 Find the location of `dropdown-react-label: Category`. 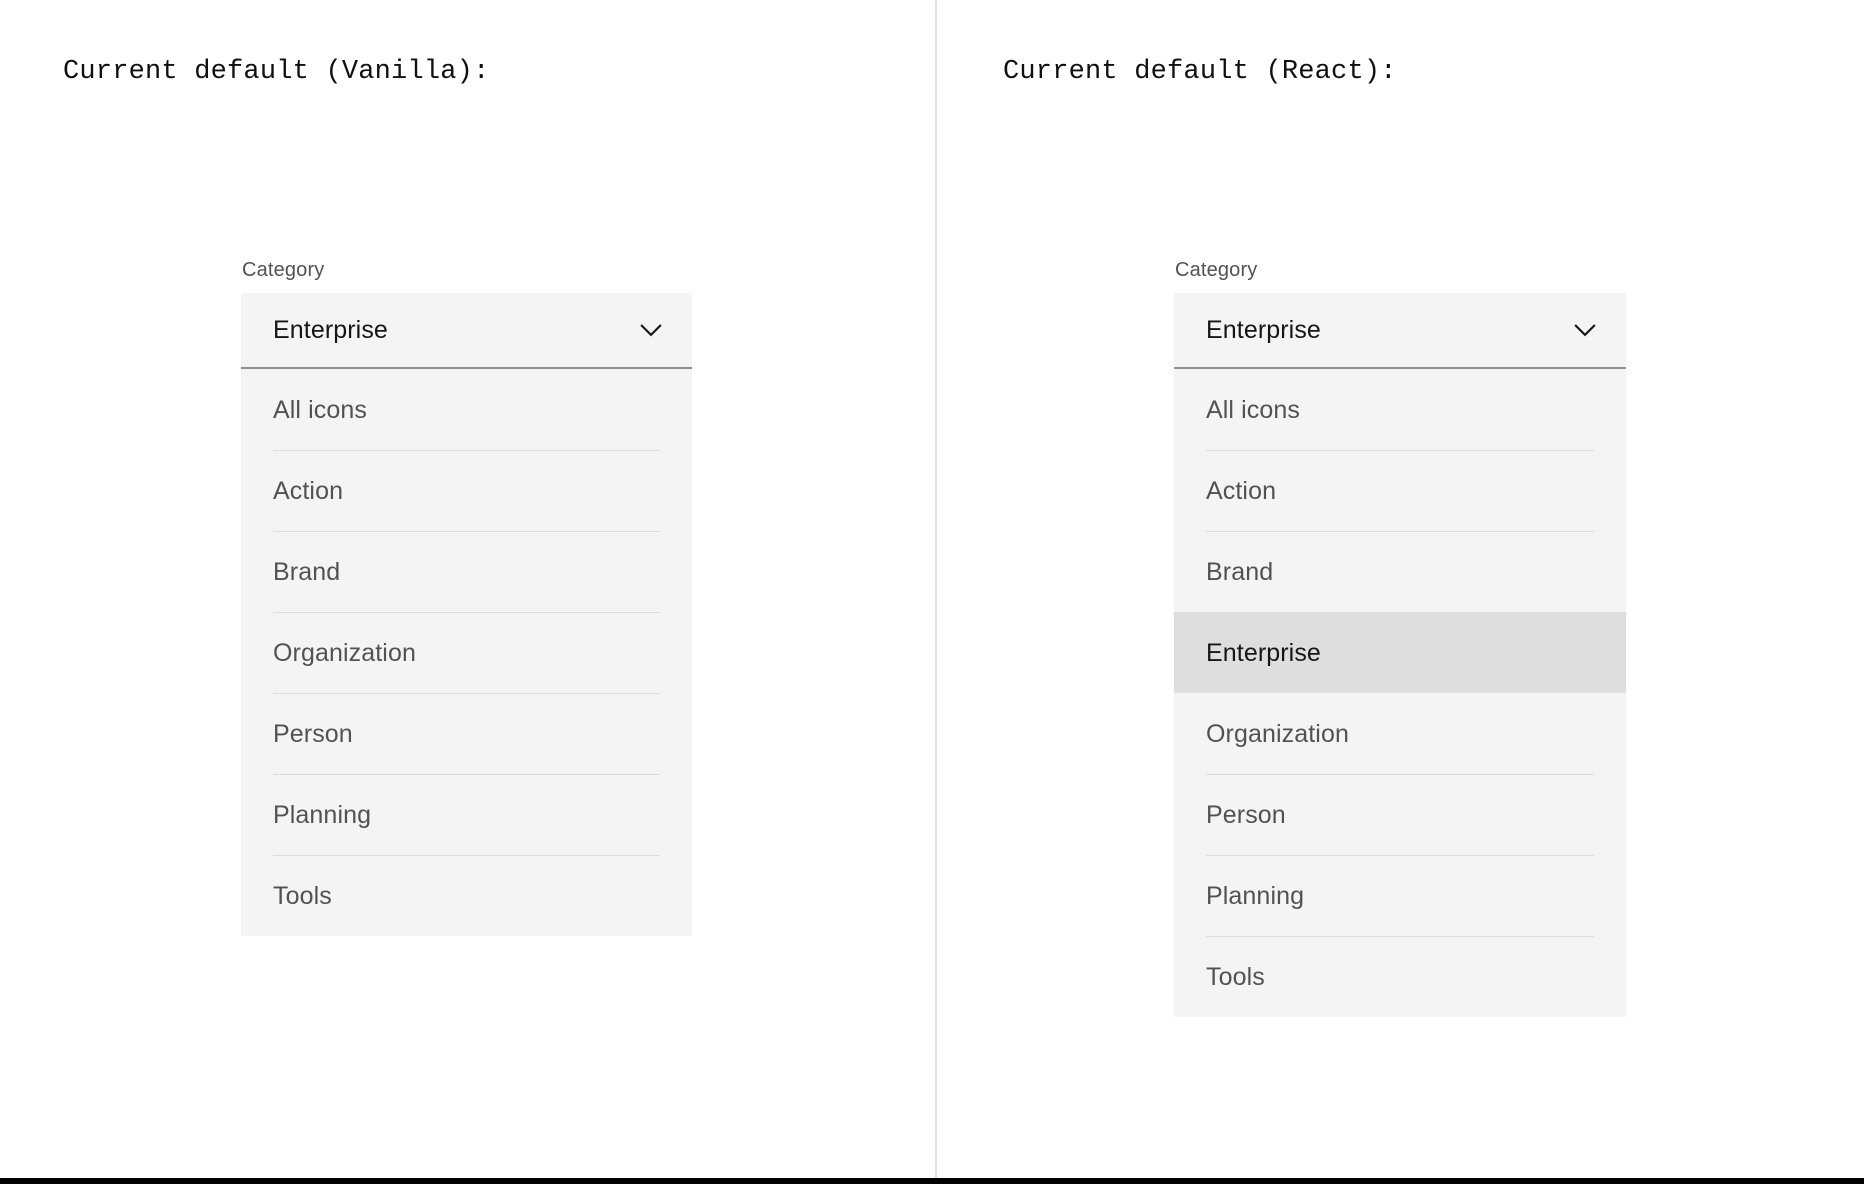

dropdown-react-label: Category is located at coordinates (1216, 270).